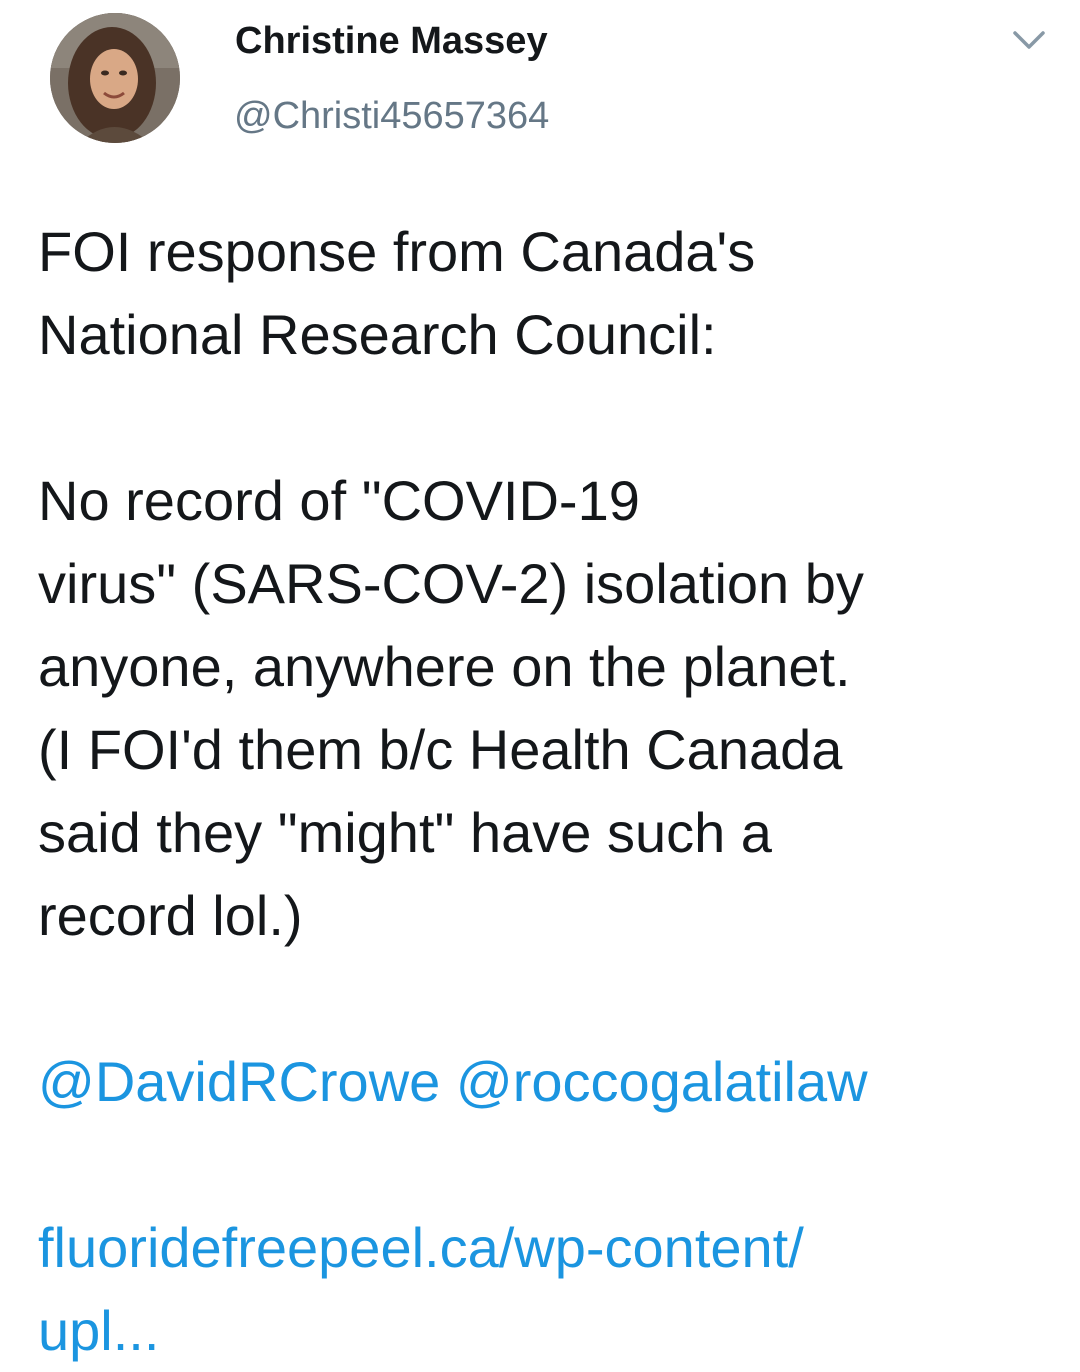  I want to click on user-handle: @Christi45657364, so click(391, 116).